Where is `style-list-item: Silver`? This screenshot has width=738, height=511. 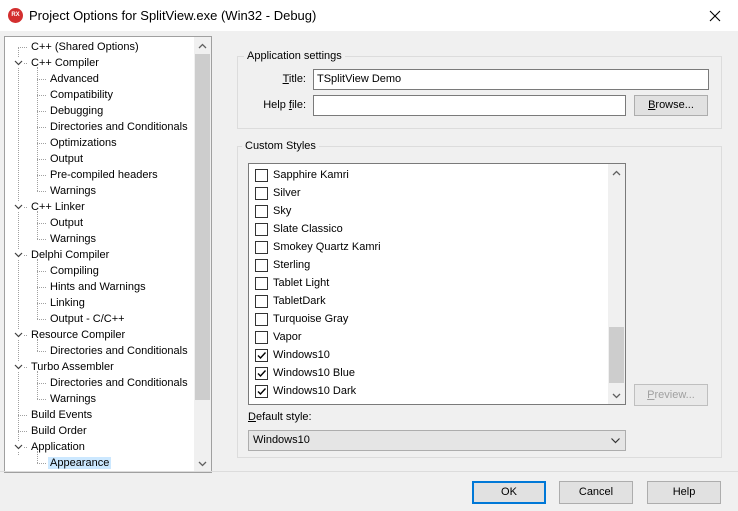 style-list-item: Silver is located at coordinates (278, 193).